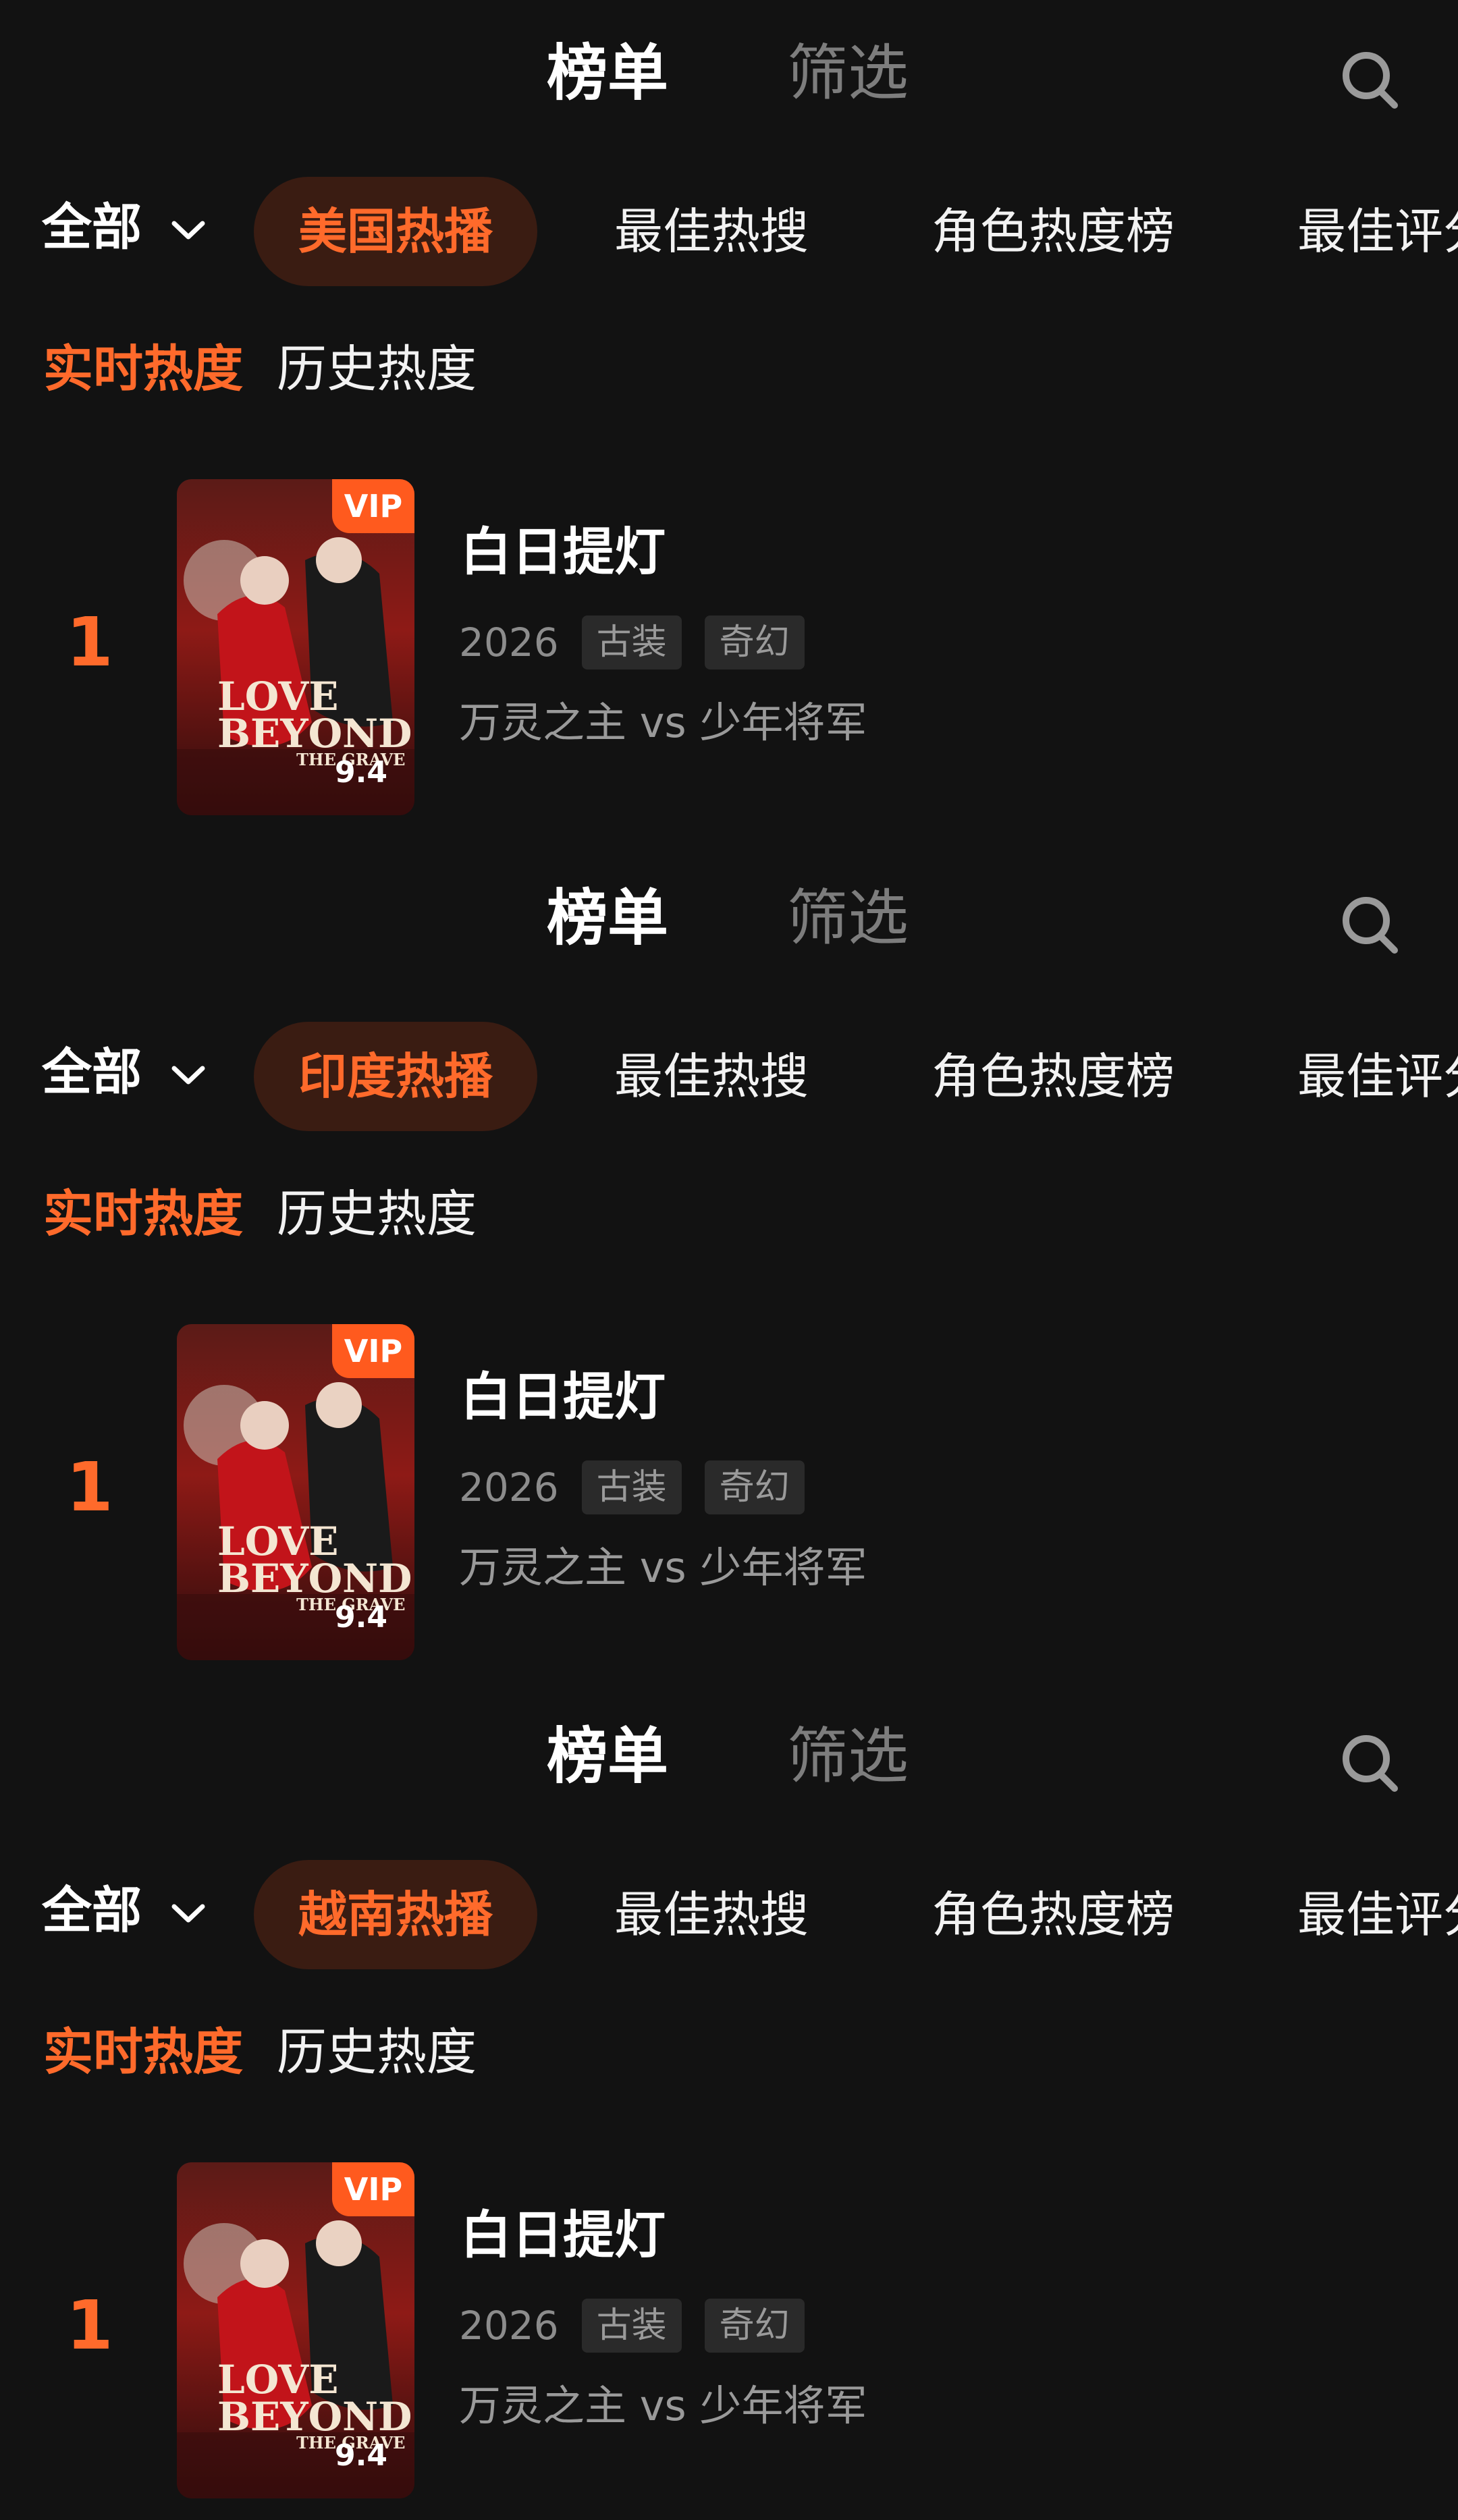 This screenshot has height=2520, width=1458. I want to click on category-filter-row: 全部 印度热播 最佳热搜 角色热度榜 最佳评分, so click(729, 1078).